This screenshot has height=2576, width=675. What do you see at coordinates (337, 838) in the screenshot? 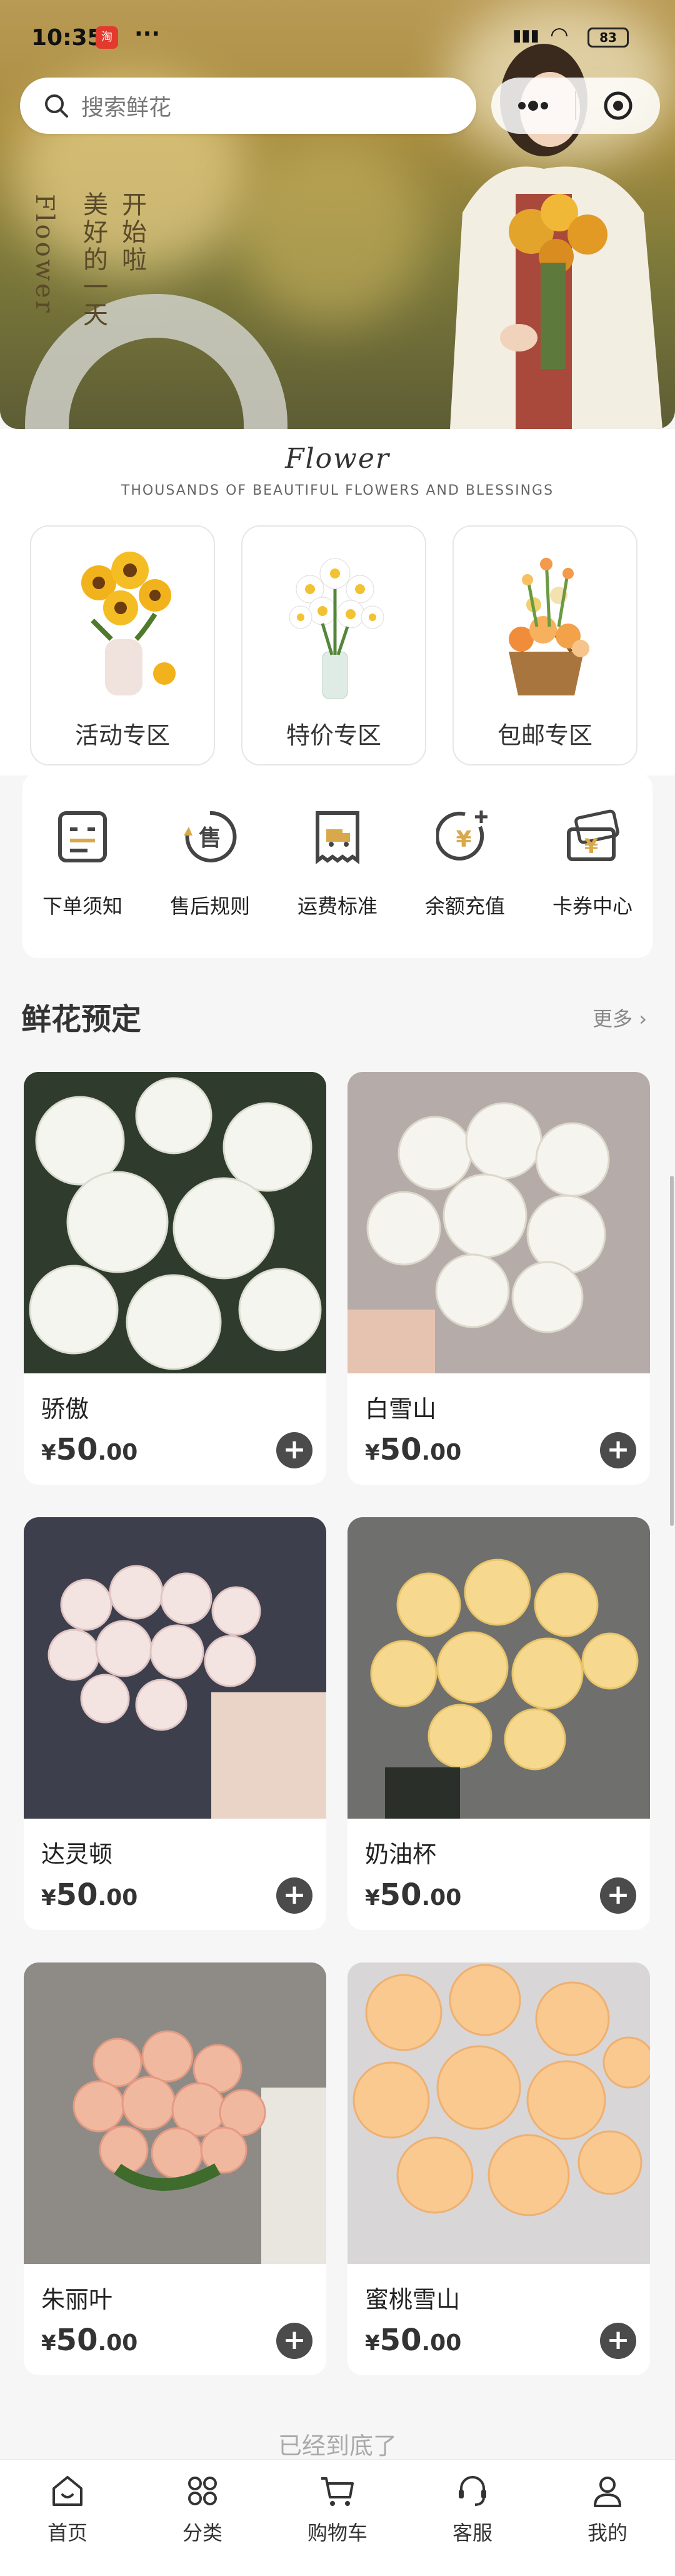
I see `shipping-fee-icon` at bounding box center [337, 838].